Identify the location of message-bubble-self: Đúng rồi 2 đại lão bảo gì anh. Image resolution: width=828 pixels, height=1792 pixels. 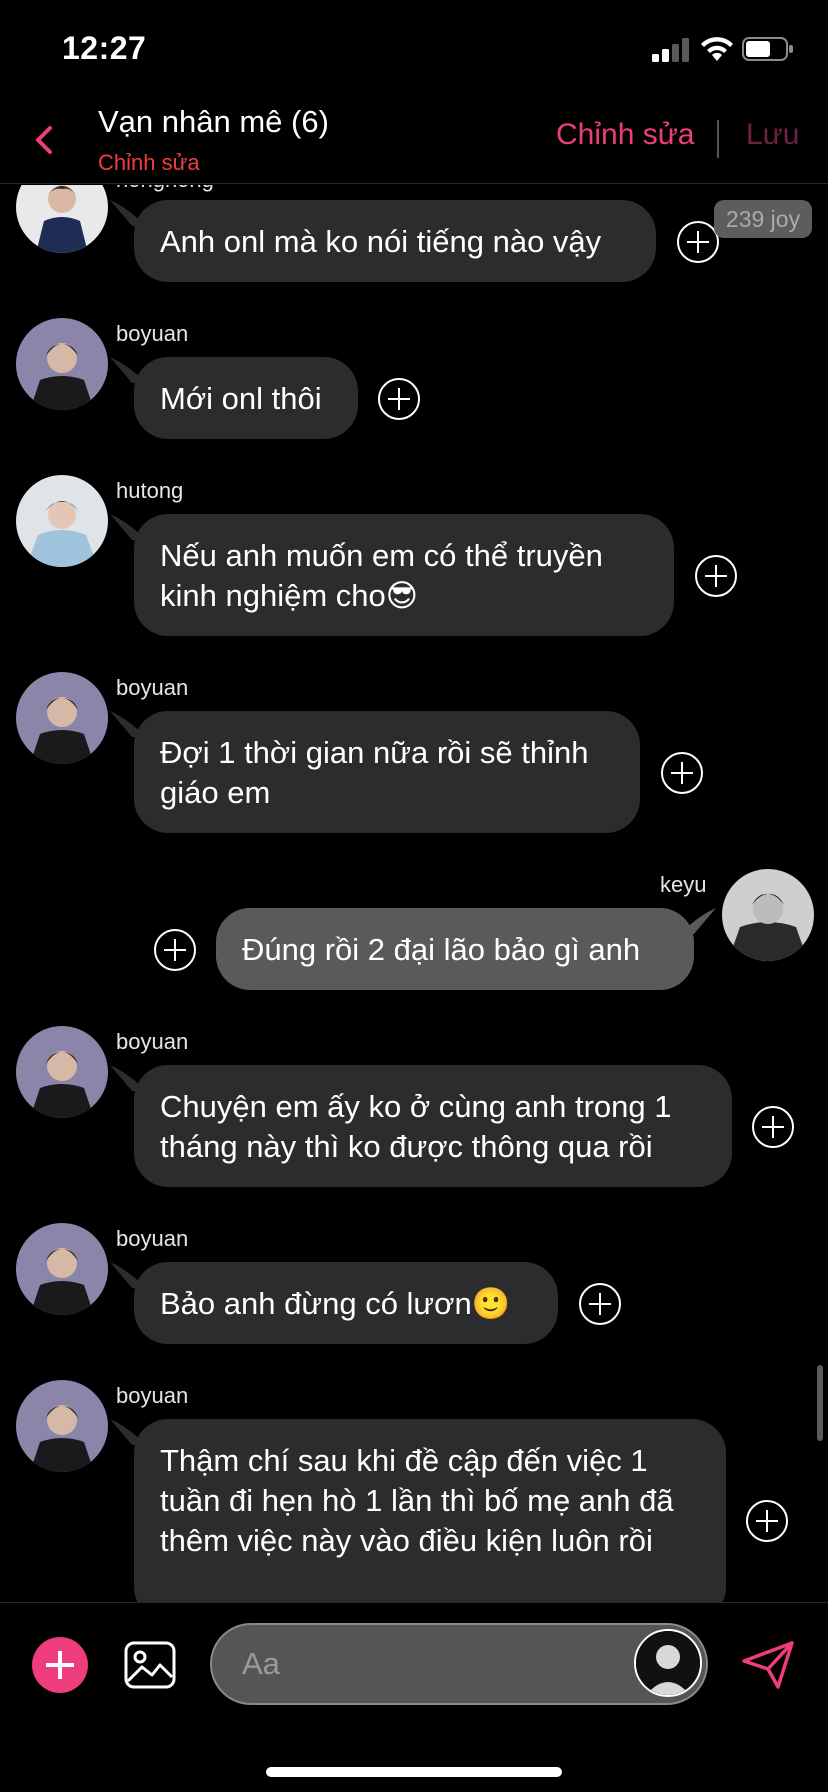
(455, 949).